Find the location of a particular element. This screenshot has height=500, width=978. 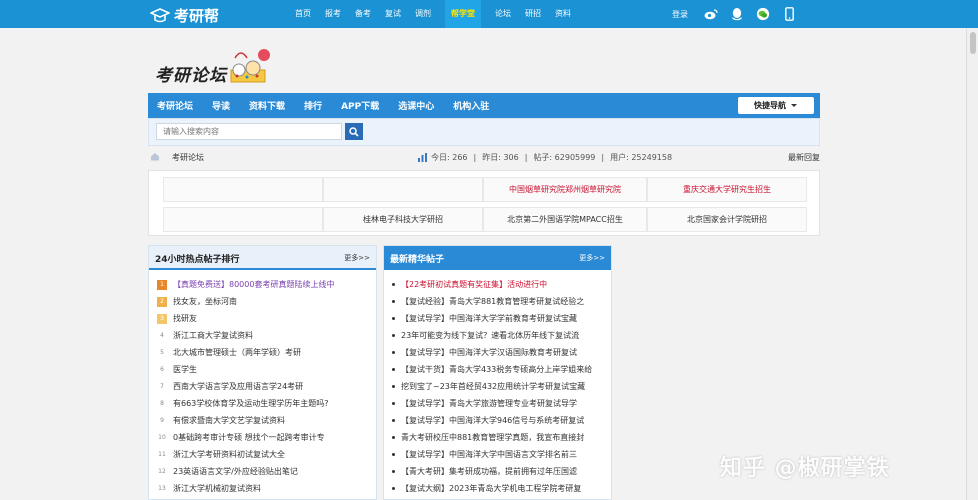

search-button is located at coordinates (354, 131).